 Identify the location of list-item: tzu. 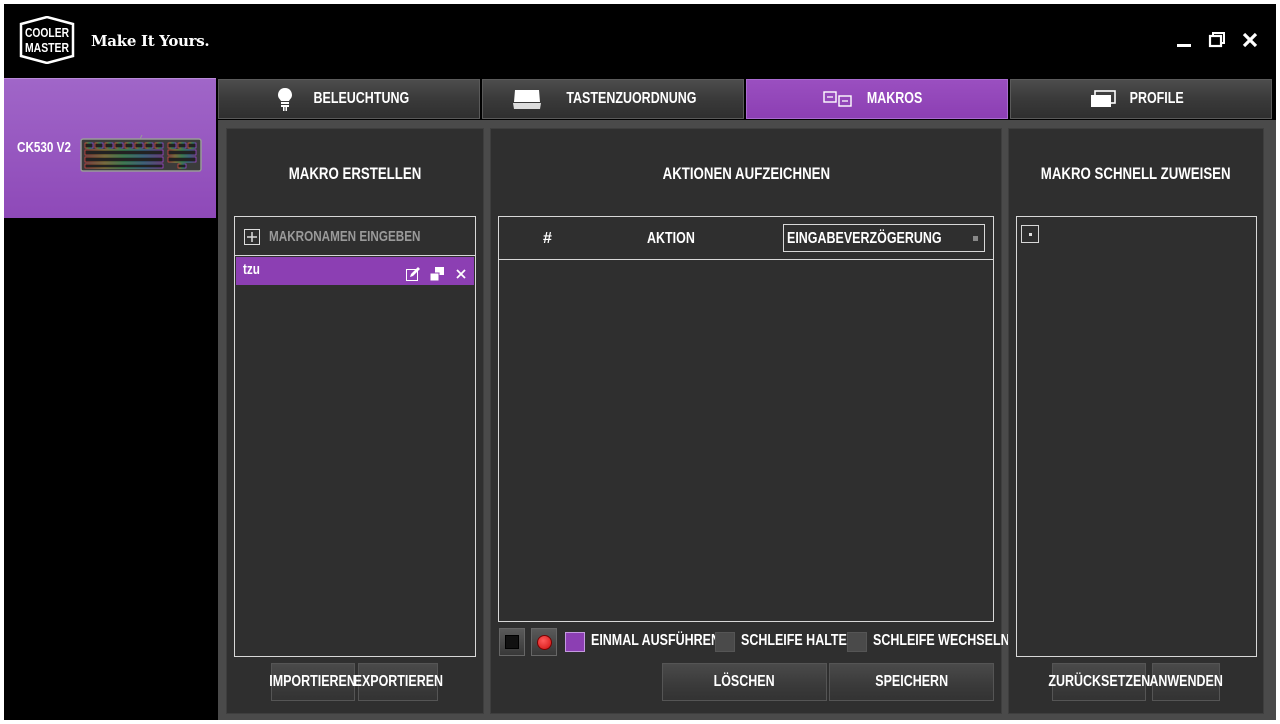
(355, 271).